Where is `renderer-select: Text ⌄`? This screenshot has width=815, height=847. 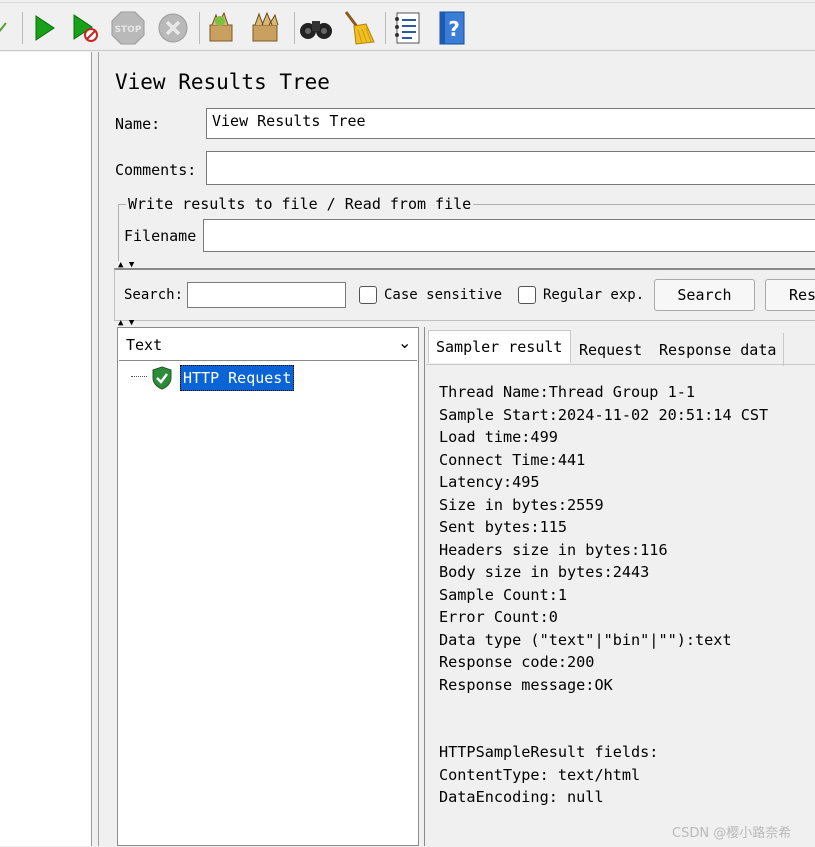 renderer-select: Text ⌄ is located at coordinates (268, 345).